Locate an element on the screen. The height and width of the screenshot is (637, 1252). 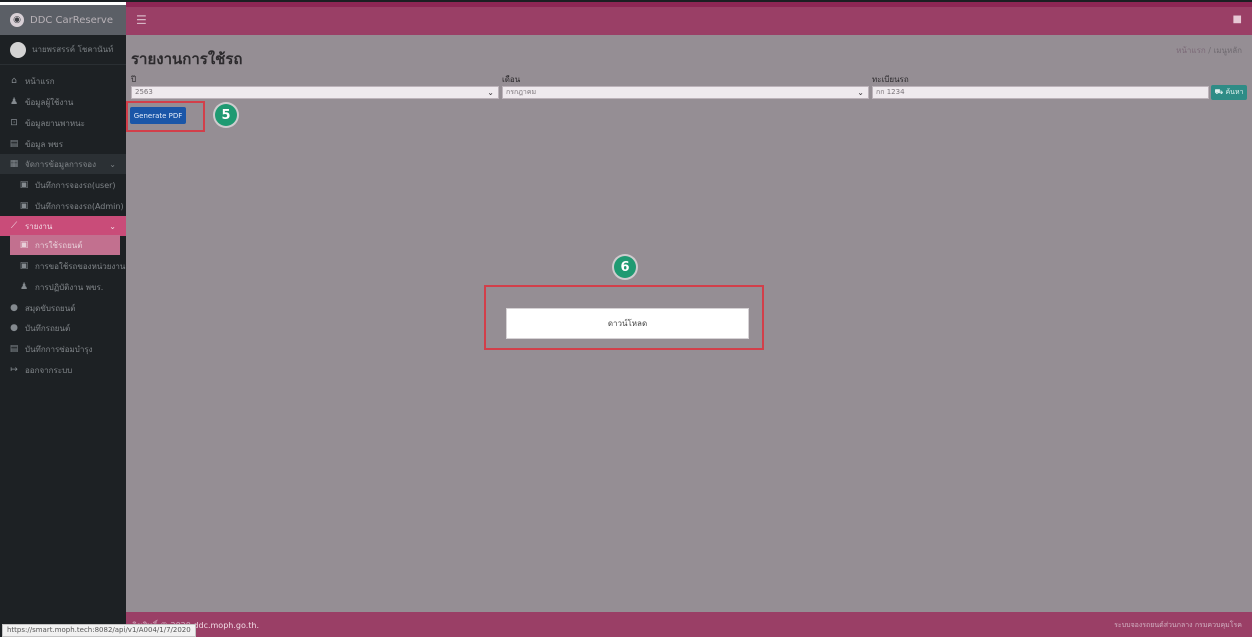
sidebar-item-label: ออกจากระบบ is located at coordinates (49, 370).